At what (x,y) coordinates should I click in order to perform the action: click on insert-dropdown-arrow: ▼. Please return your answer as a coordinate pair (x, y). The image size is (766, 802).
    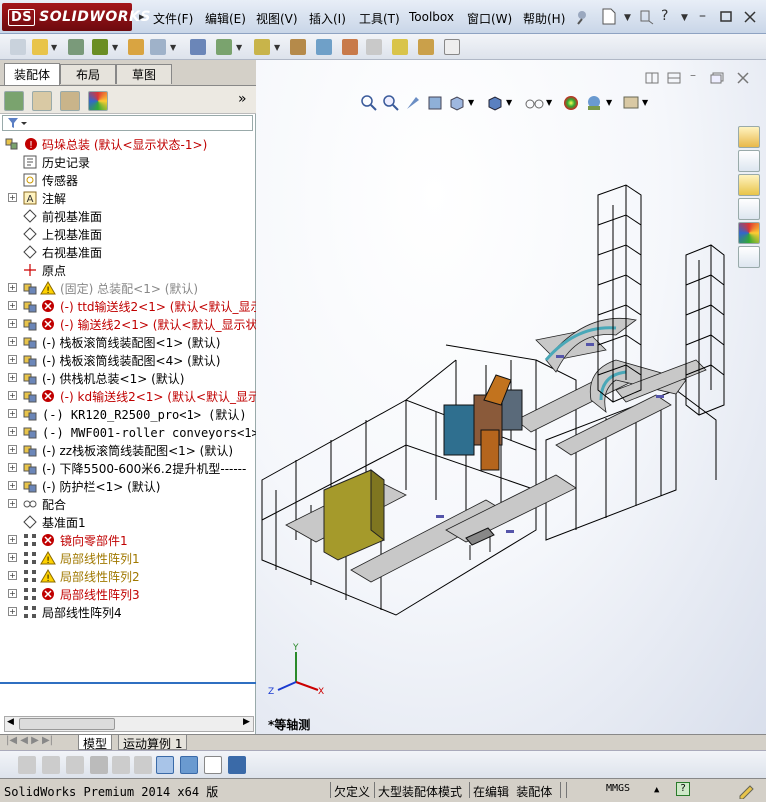
    Looking at the image, I should click on (54, 47).